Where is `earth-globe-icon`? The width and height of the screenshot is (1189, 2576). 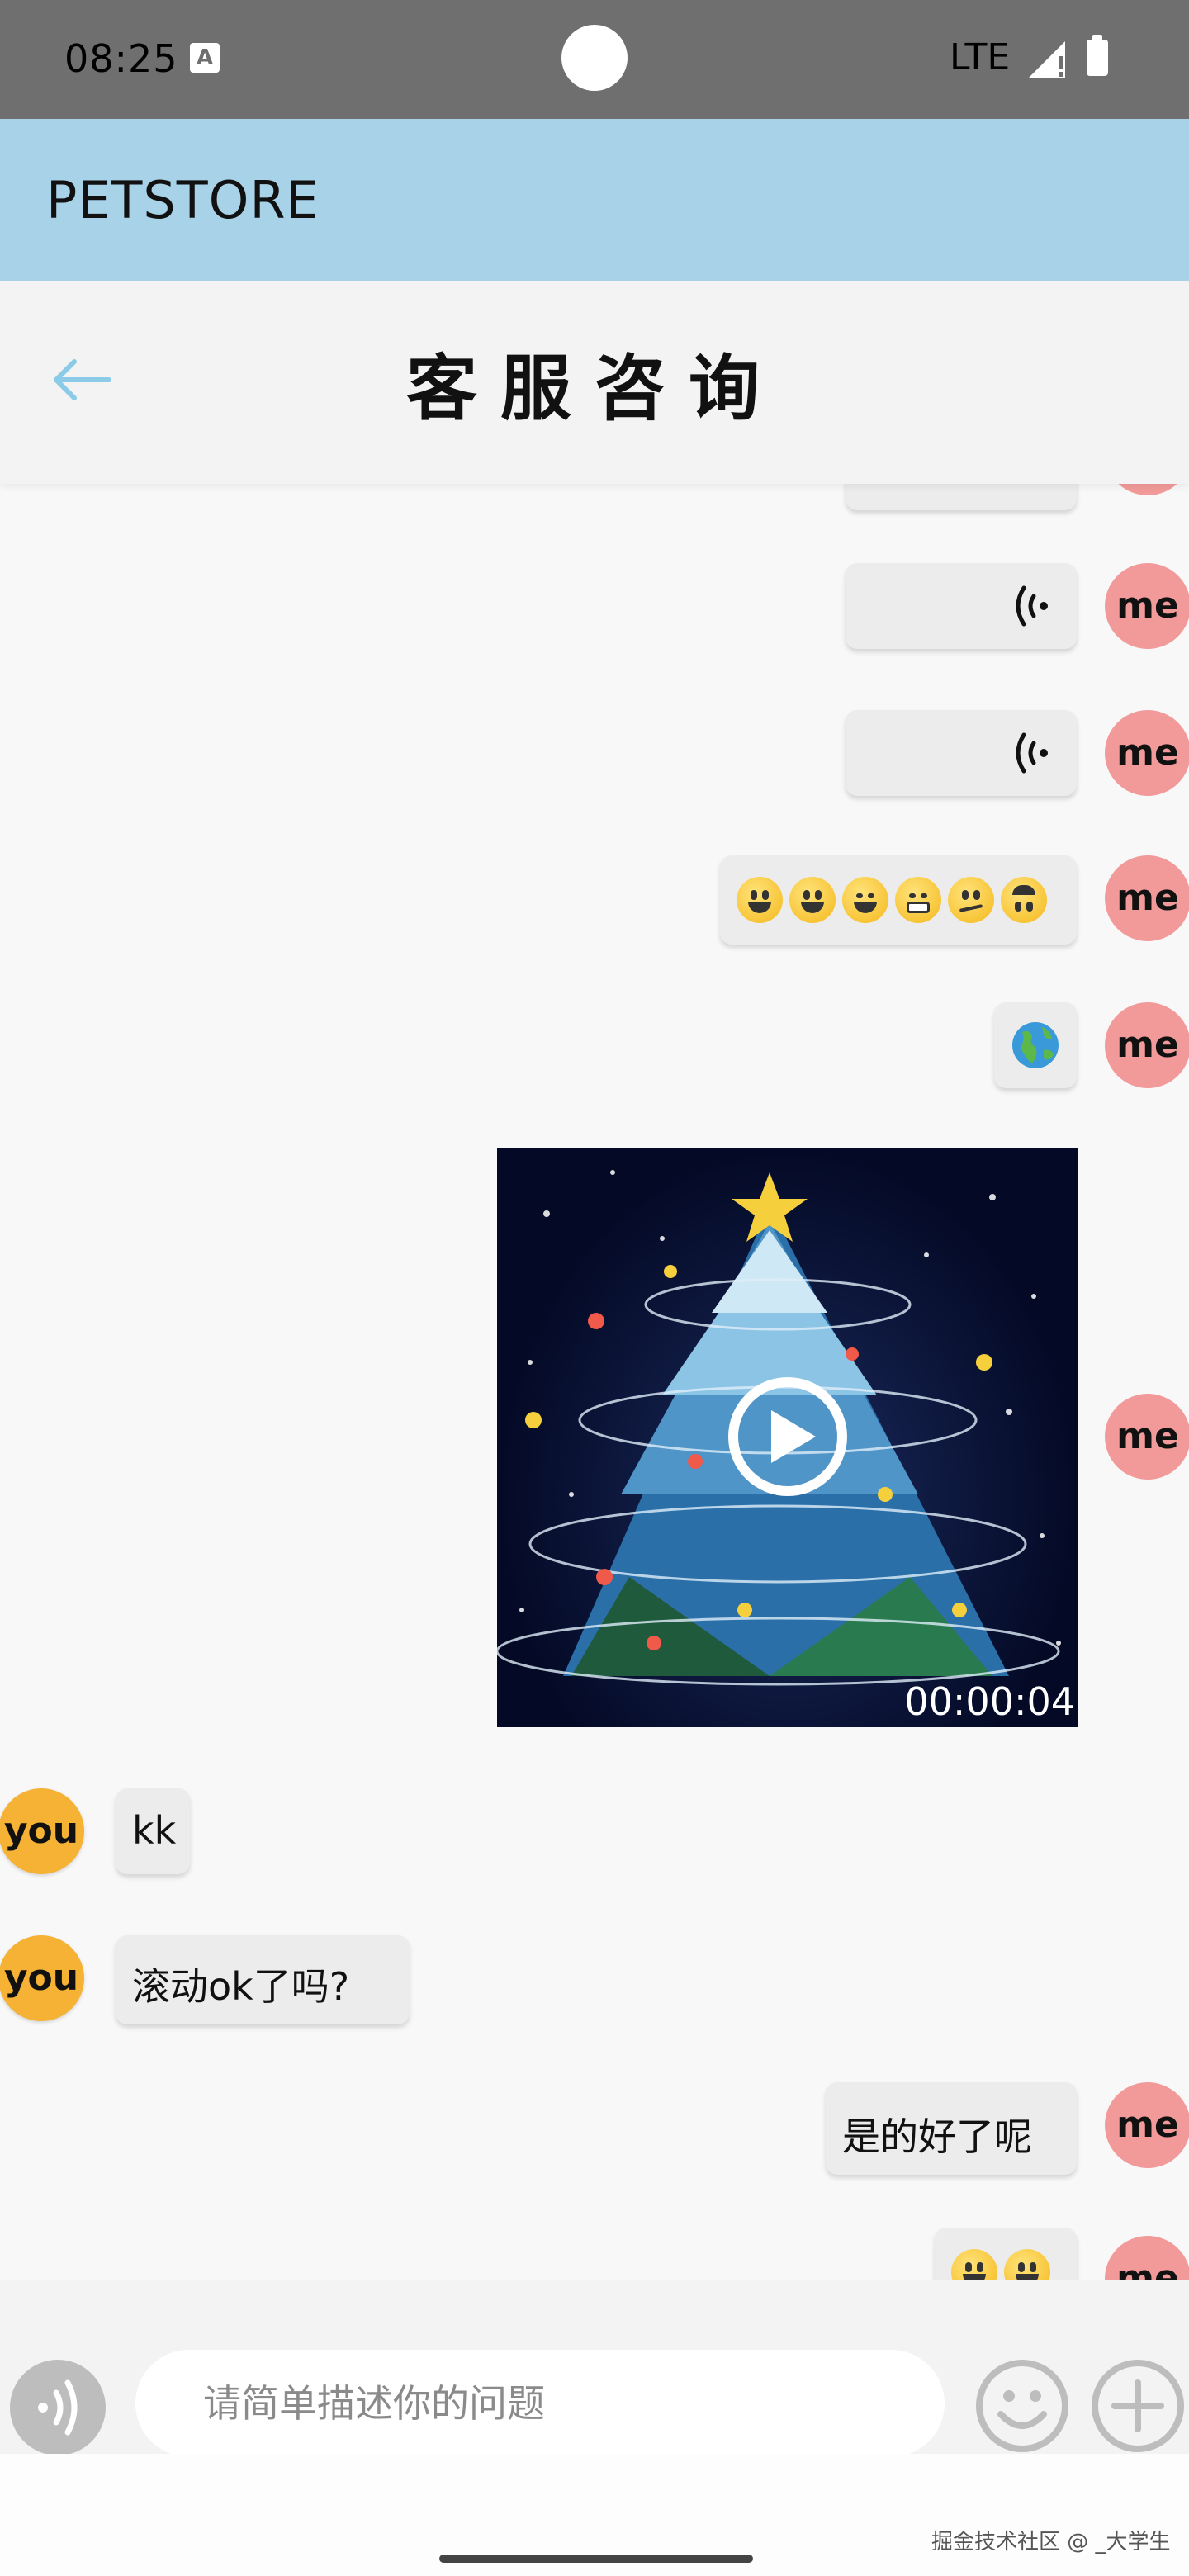 earth-globe-icon is located at coordinates (1035, 1045).